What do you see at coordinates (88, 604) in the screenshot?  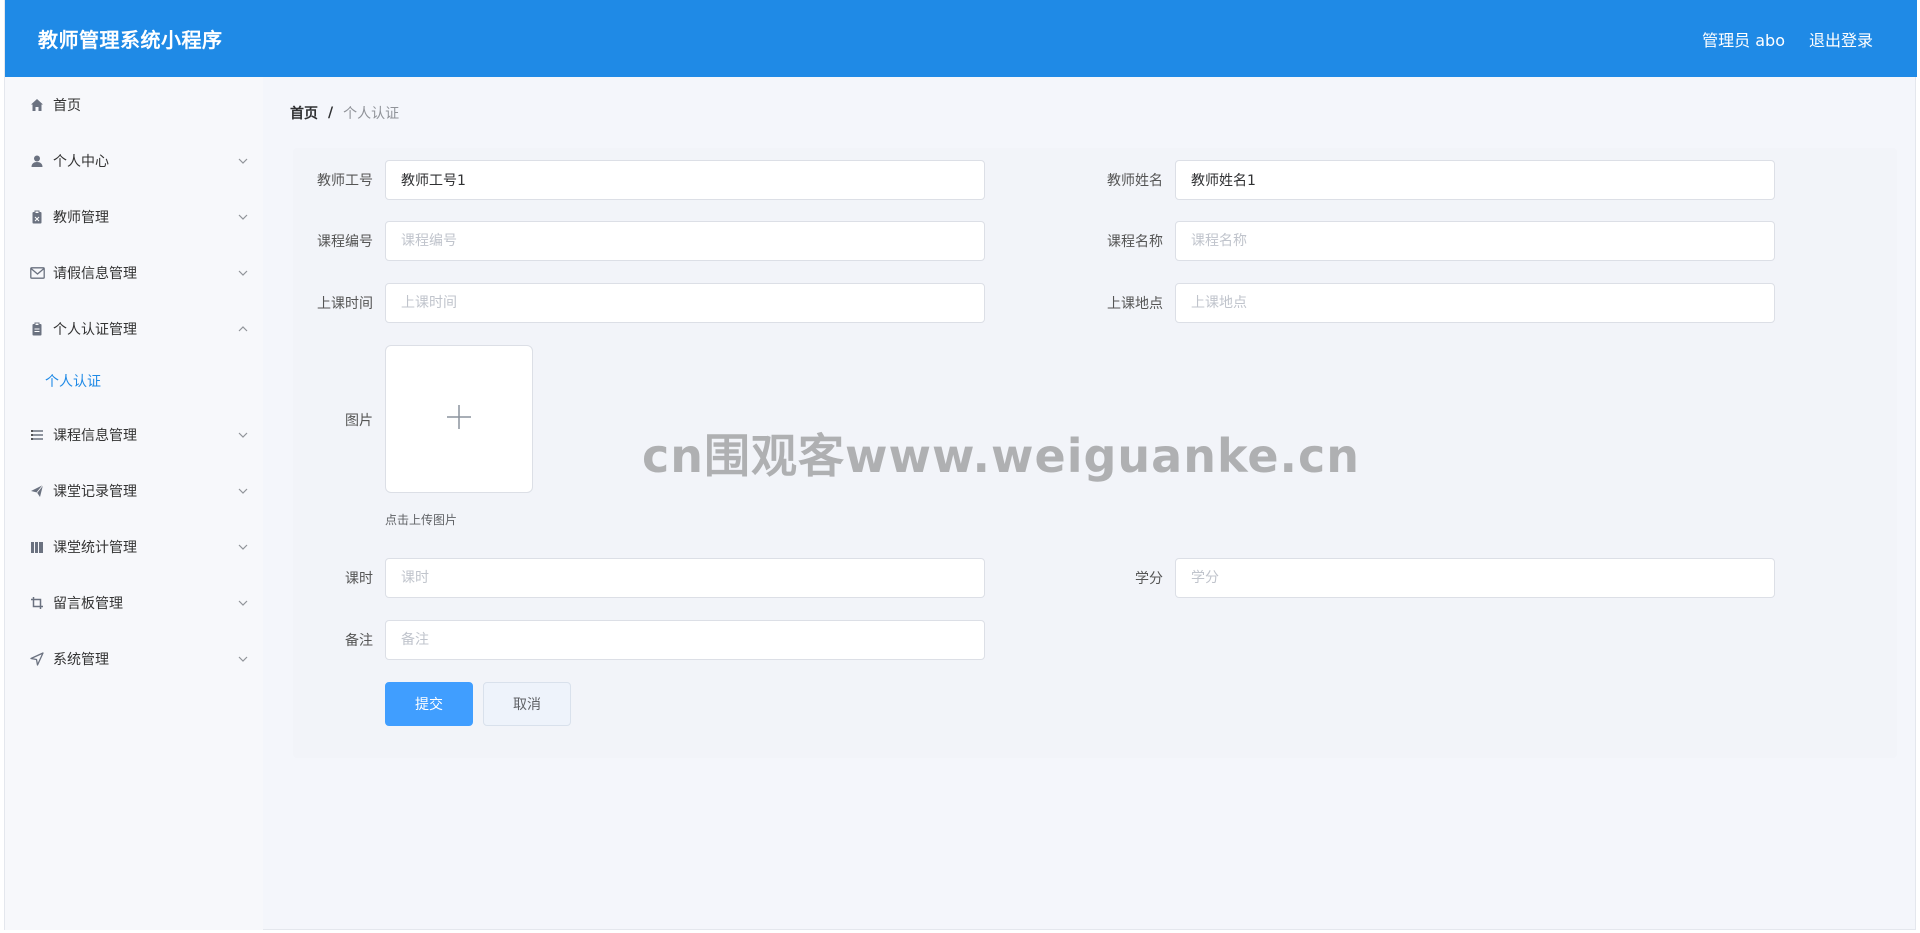 I see `sidebar-item-label: 留言板管理` at bounding box center [88, 604].